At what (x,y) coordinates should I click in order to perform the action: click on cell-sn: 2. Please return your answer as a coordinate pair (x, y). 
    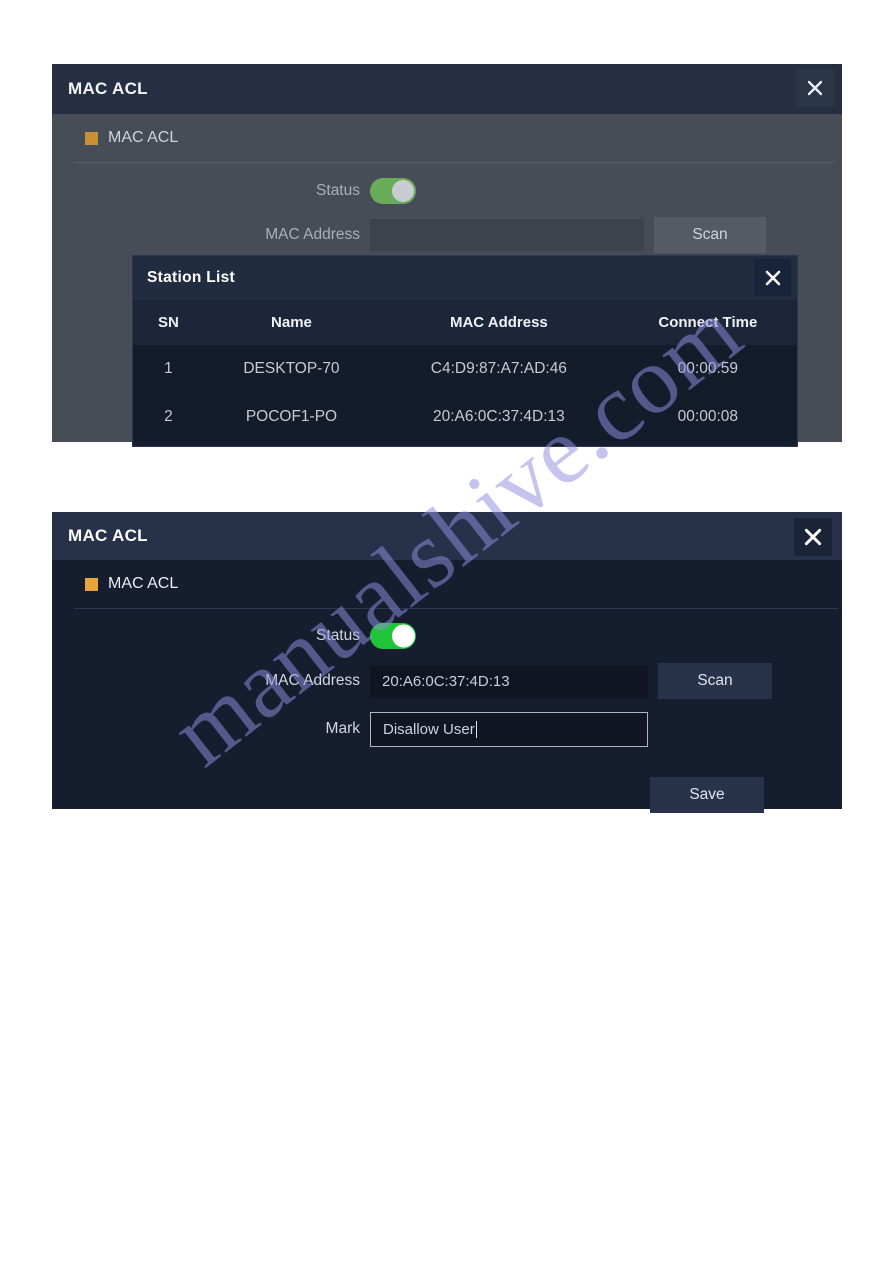
    Looking at the image, I should click on (168, 417).